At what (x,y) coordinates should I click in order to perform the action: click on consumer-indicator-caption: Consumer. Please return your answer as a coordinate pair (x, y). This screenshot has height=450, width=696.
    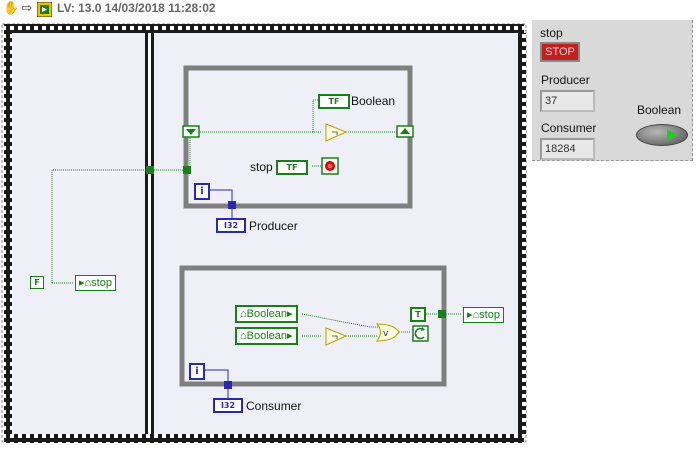
    Looking at the image, I should click on (569, 128).